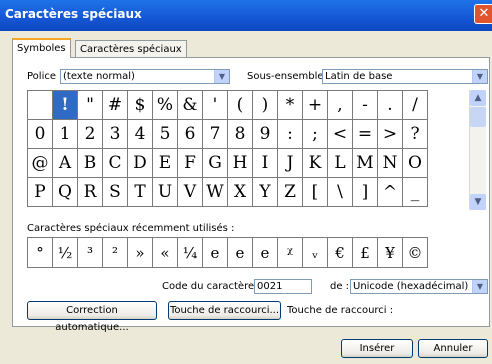 This screenshot has height=364, width=492. I want to click on symbol-cell: M, so click(365, 163).